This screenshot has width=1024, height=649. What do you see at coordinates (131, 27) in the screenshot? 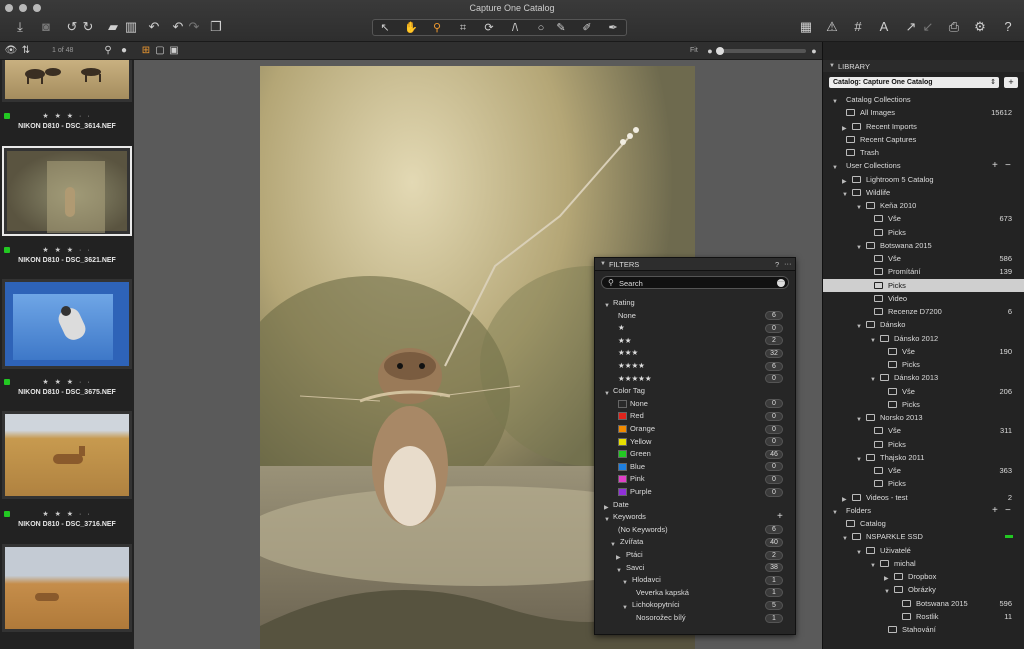
I see `delete-icon: ▥` at bounding box center [131, 27].